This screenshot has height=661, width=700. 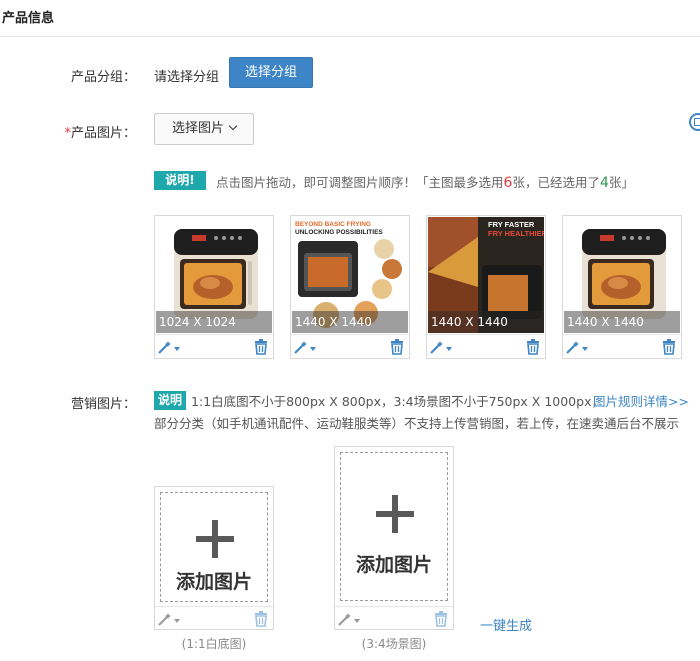 I want to click on product-thumbnail: FRY FASTER FRY HEALTHIER 1440 X 1440, so click(x=486, y=275).